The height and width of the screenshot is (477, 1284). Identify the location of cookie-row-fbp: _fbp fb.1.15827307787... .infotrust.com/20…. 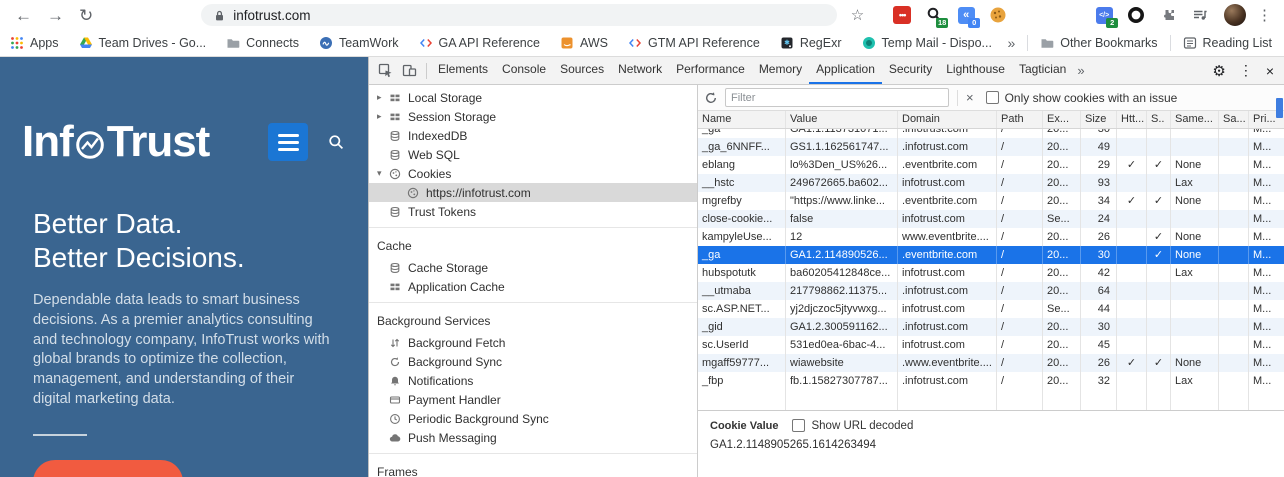
(991, 381).